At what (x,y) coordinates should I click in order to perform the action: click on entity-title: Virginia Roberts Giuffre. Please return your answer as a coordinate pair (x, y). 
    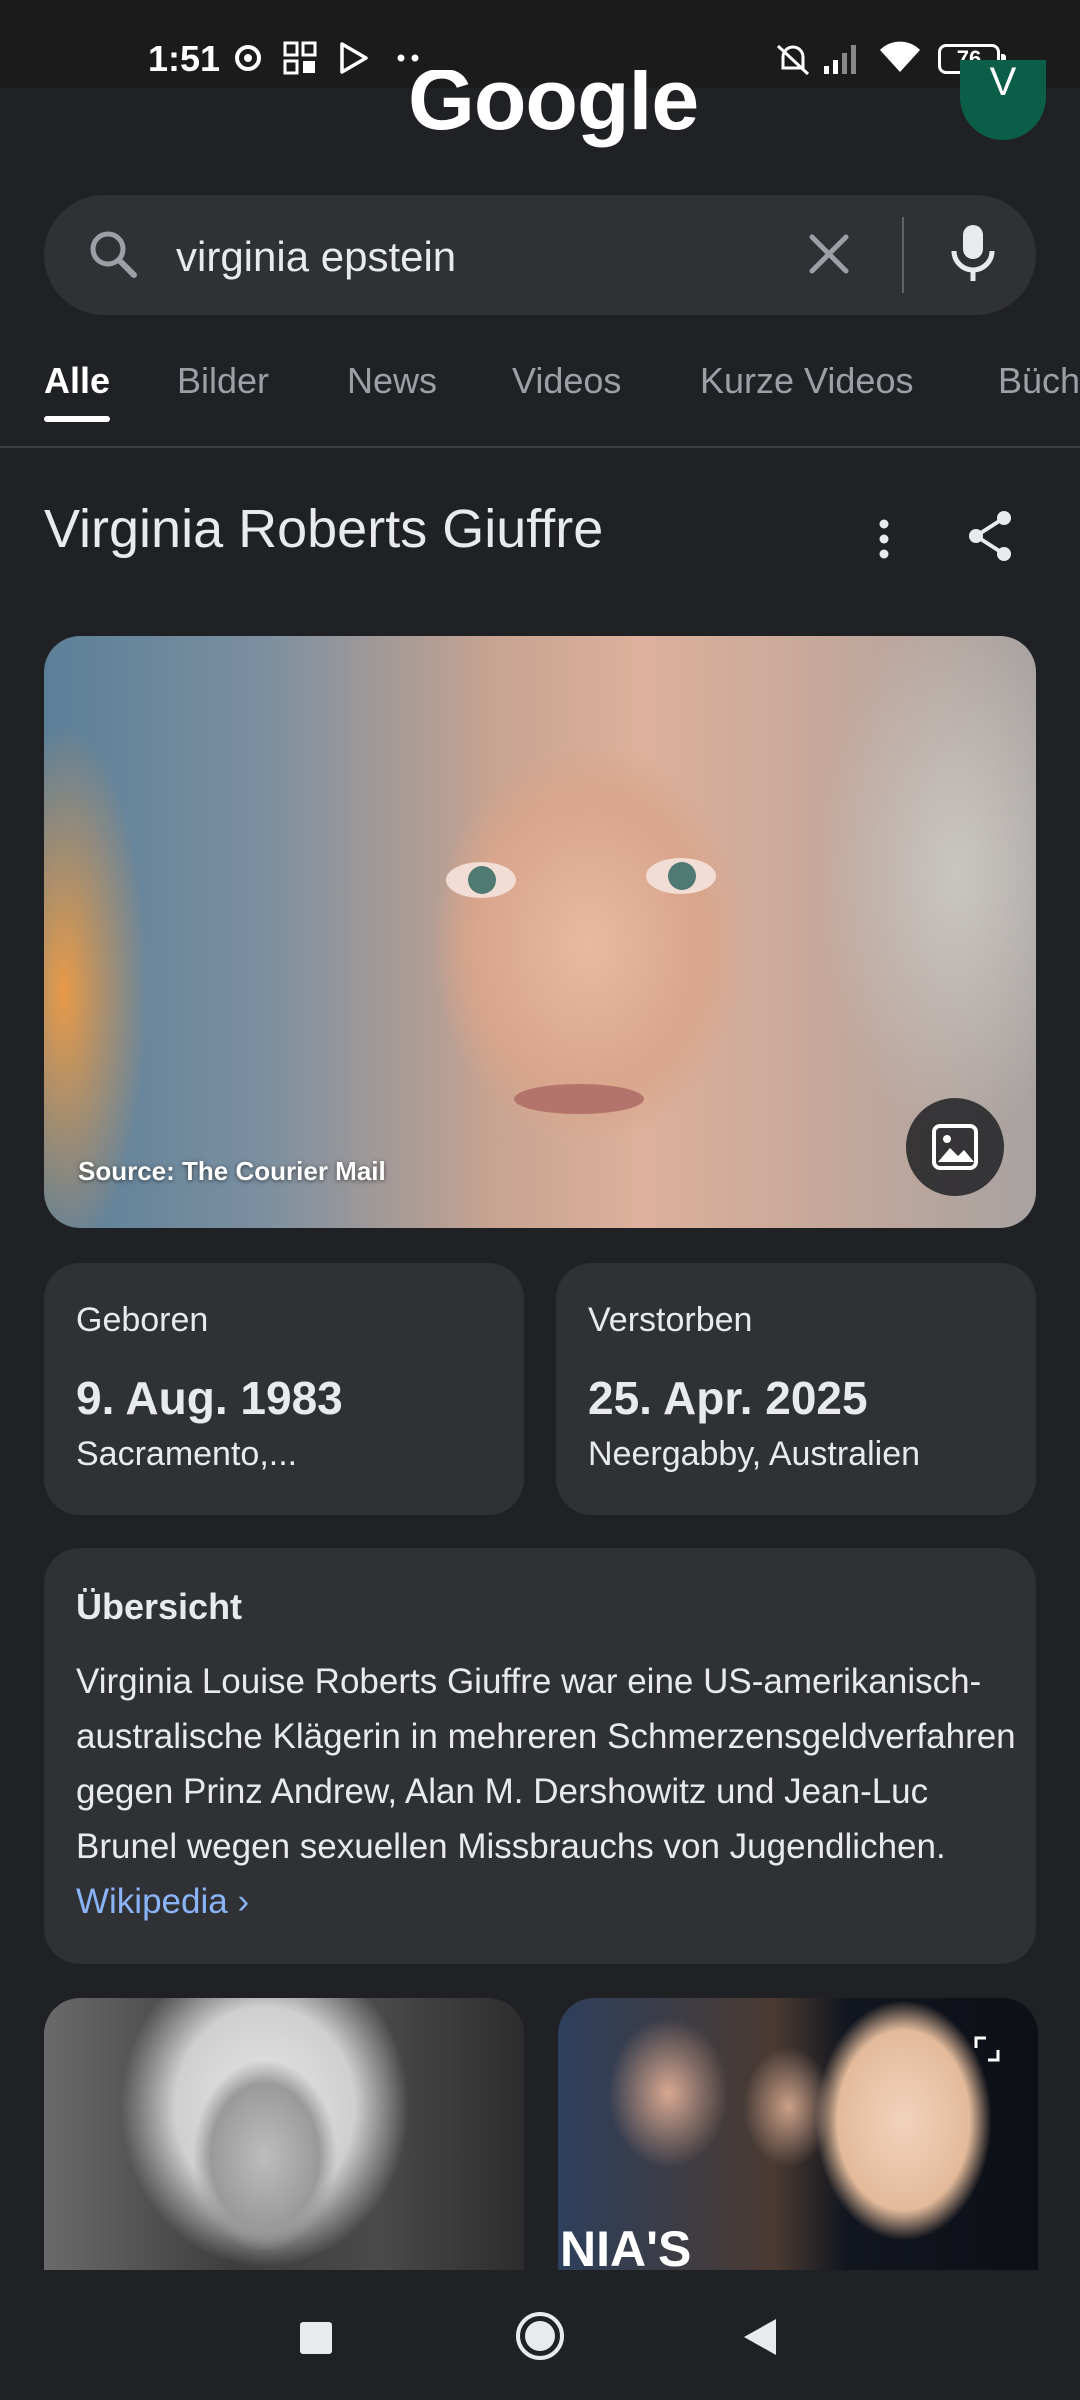
    Looking at the image, I should click on (324, 529).